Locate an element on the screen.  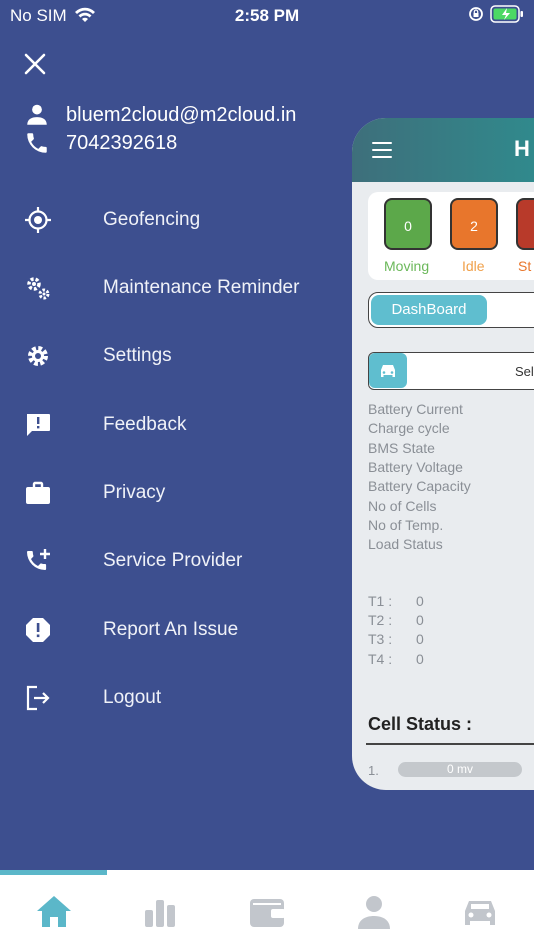
menu-item-logout: Logout is located at coordinates (165, 698).